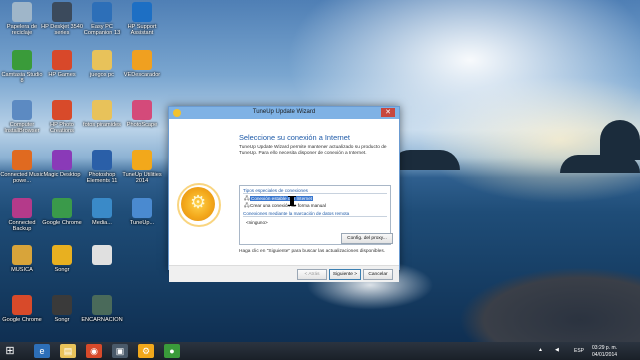  I want to click on list-item-stable-connection: Conexión estable con Internet, so click(282, 198).